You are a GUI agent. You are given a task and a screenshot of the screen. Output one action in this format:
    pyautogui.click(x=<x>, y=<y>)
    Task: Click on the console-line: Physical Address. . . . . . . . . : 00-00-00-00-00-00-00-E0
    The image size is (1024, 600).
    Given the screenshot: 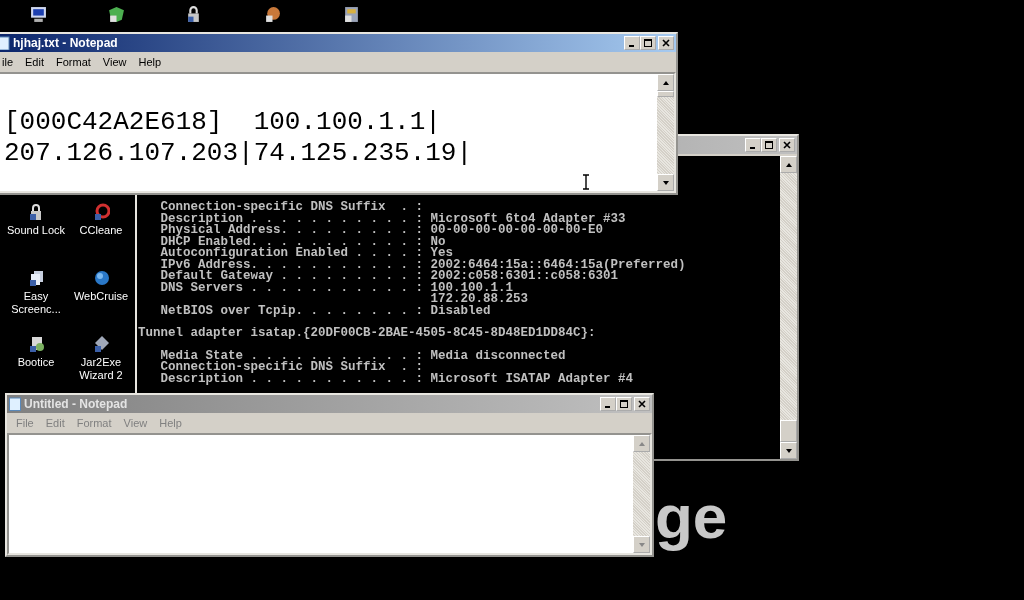 What is the action you would take?
    pyautogui.click(x=382, y=231)
    